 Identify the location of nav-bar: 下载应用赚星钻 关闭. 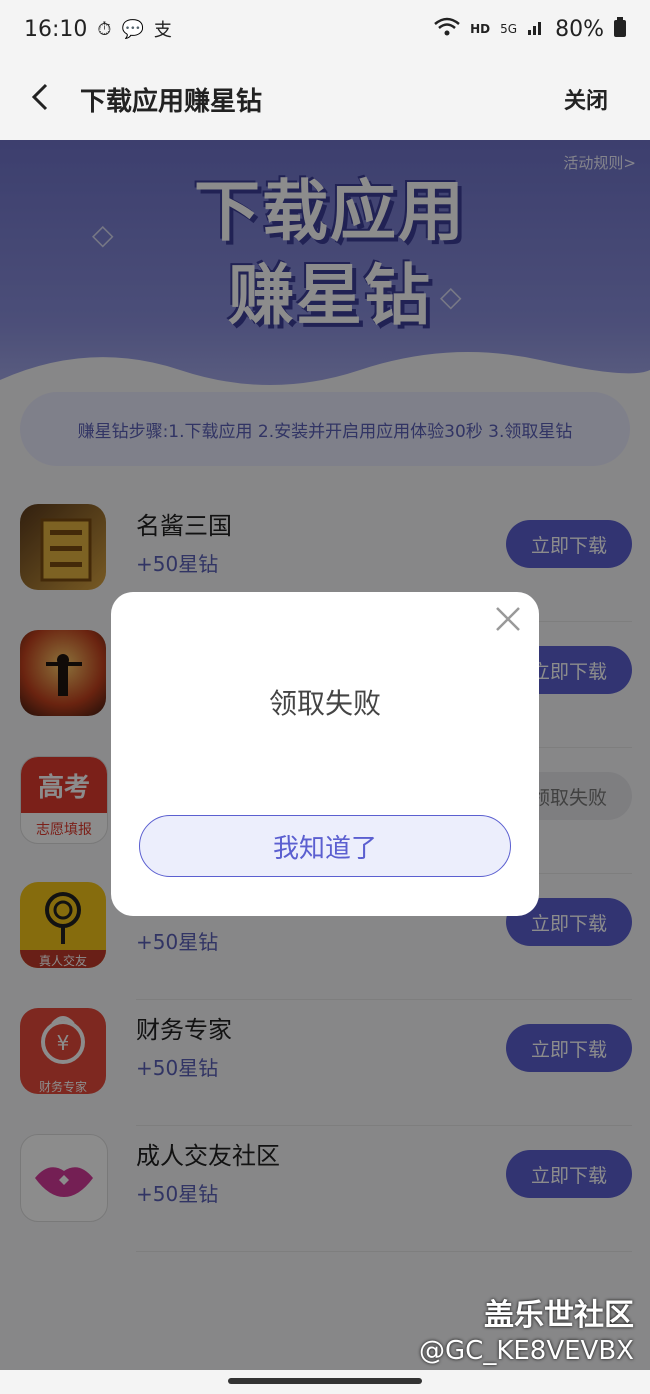
(325, 99).